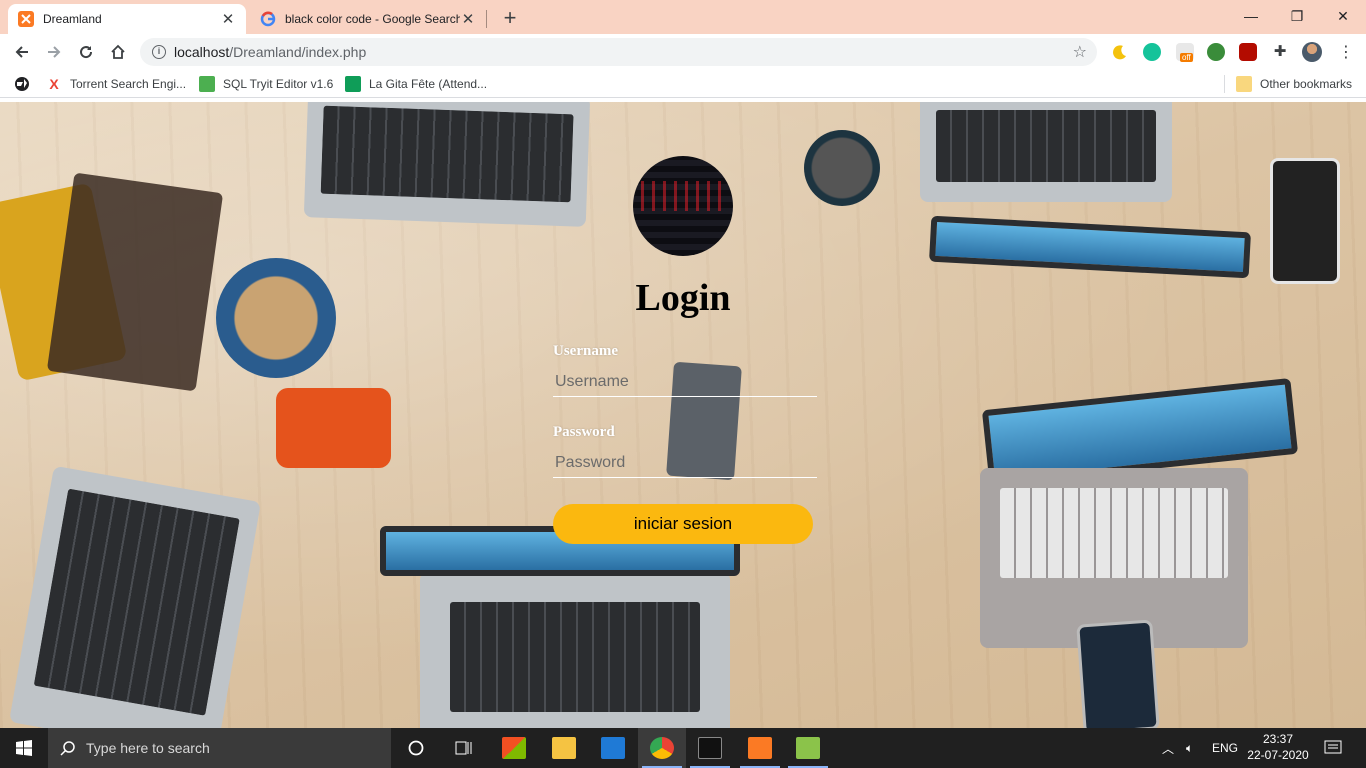  I want to click on tab-separator, so click(486, 19).